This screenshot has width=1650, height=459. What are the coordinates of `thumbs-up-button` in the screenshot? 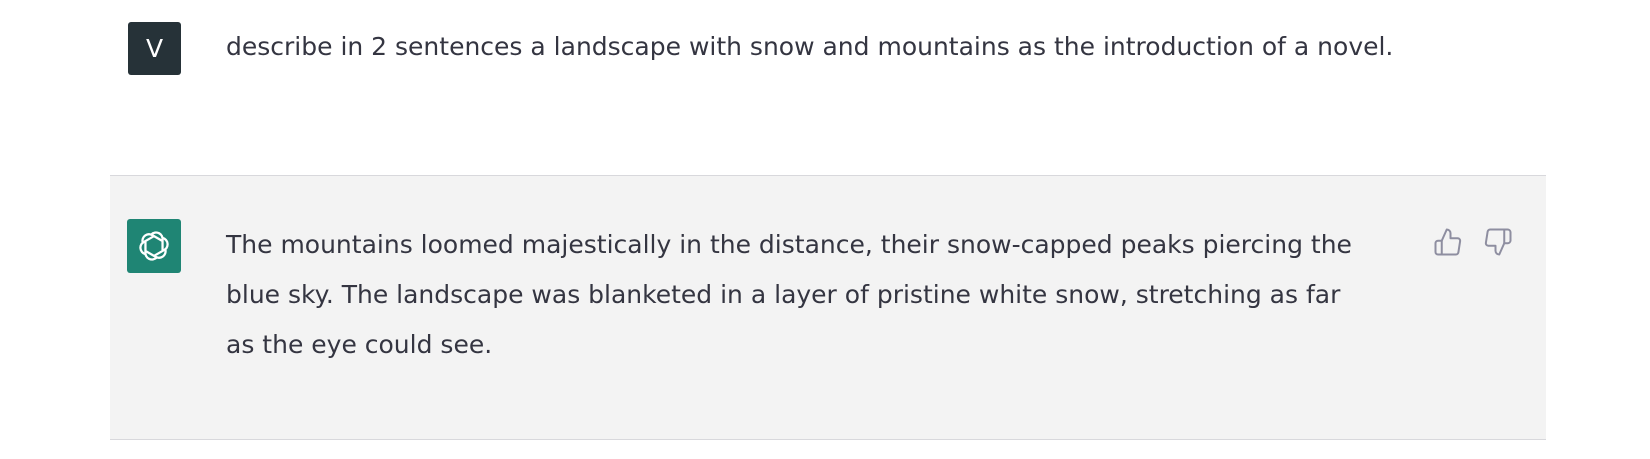 It's located at (1448, 242).